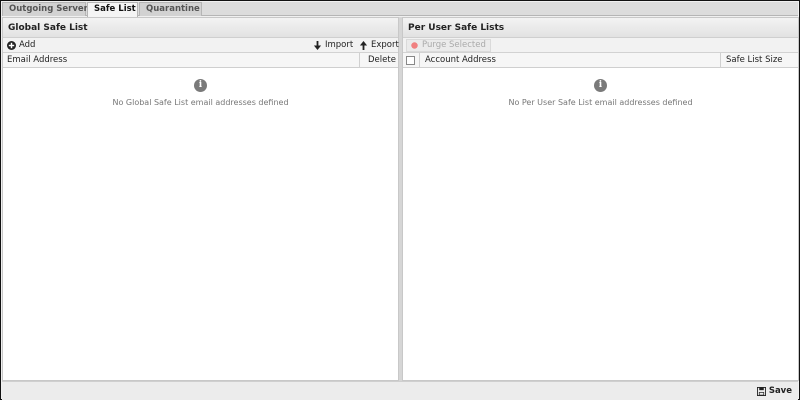 Image resolution: width=800 pixels, height=401 pixels. What do you see at coordinates (400, 390) in the screenshot?
I see `footer-bar: Save` at bounding box center [400, 390].